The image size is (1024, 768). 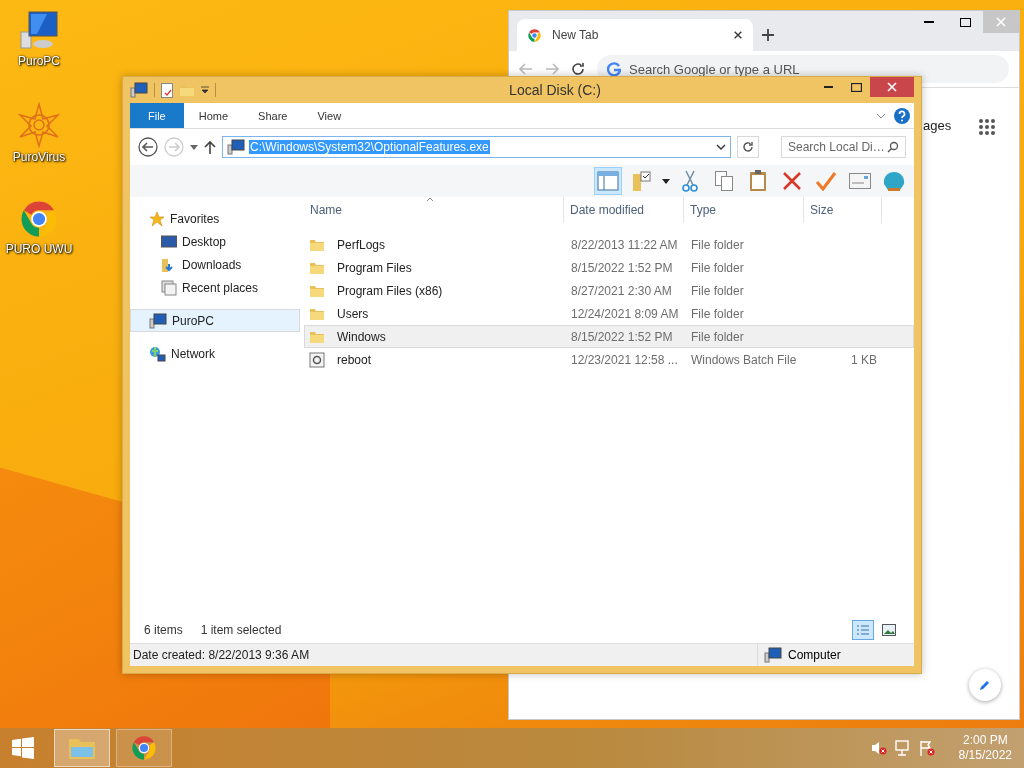 I want to click on item-count: 6 items, so click(x=163, y=630).